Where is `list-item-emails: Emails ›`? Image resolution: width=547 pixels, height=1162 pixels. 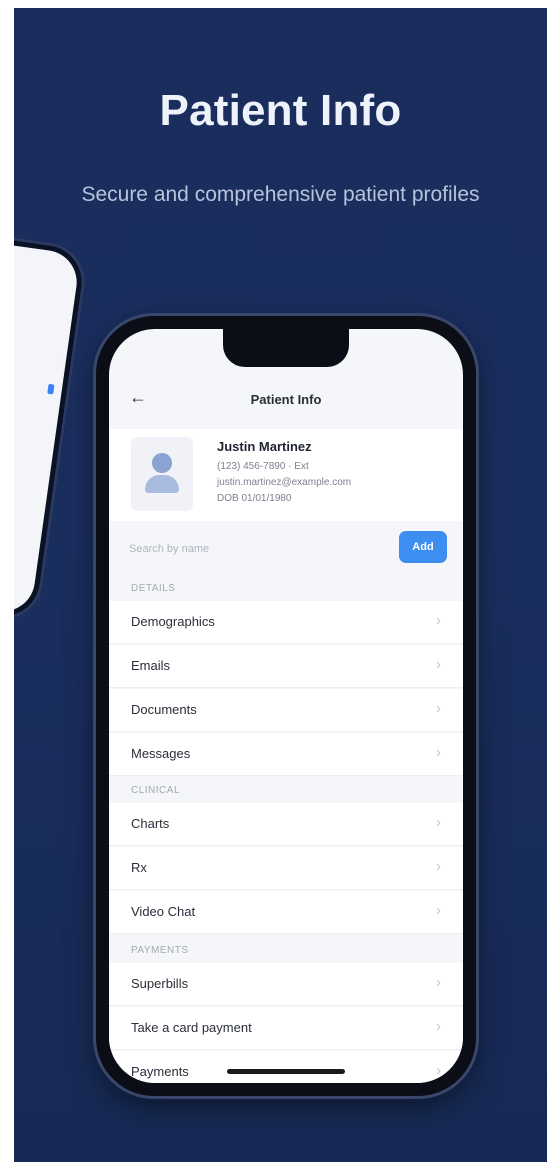 list-item-emails: Emails › is located at coordinates (286, 666).